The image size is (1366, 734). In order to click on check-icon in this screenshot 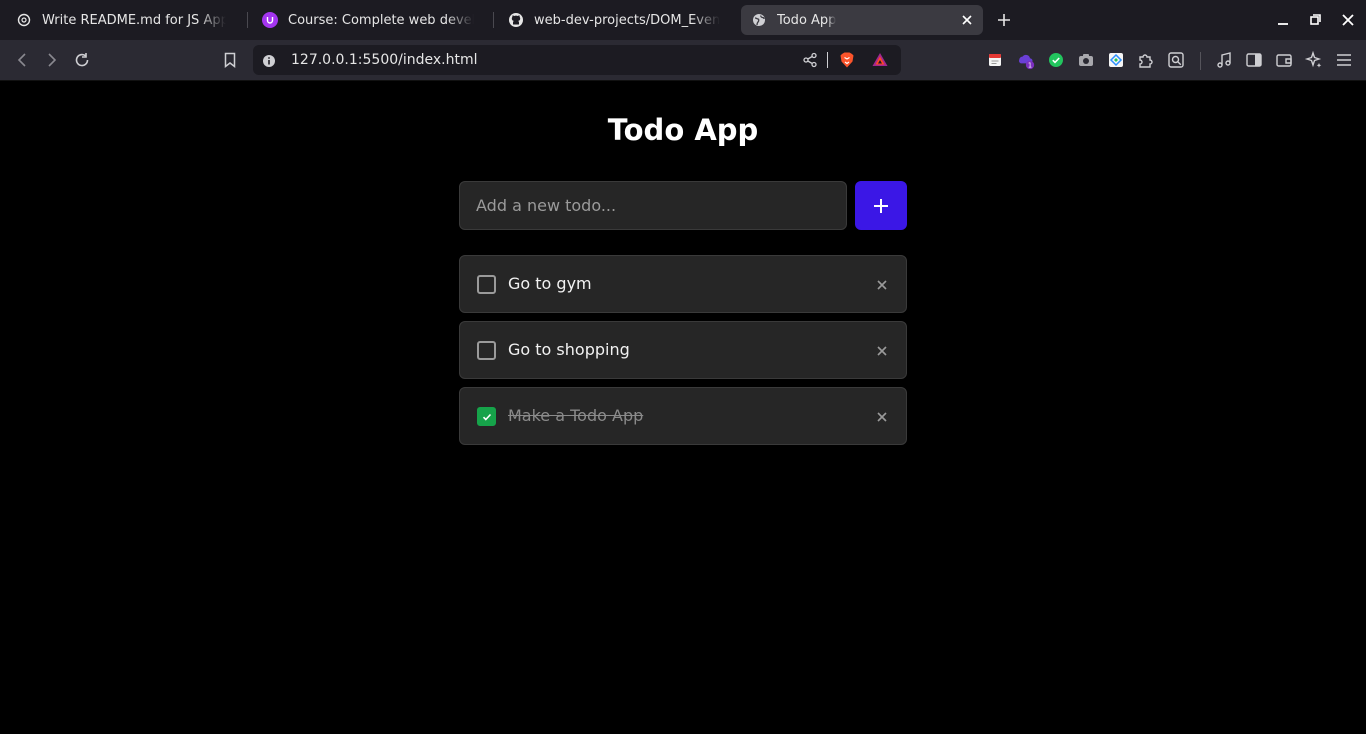, I will do `click(486, 417)`.